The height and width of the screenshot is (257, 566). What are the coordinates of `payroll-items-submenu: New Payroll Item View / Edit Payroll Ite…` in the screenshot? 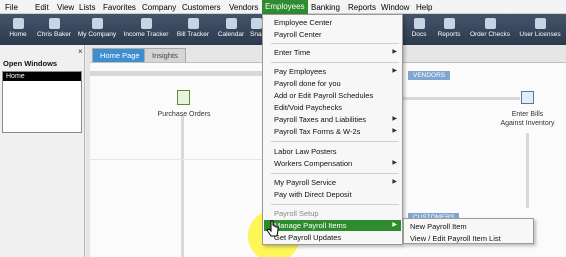 It's located at (468, 231).